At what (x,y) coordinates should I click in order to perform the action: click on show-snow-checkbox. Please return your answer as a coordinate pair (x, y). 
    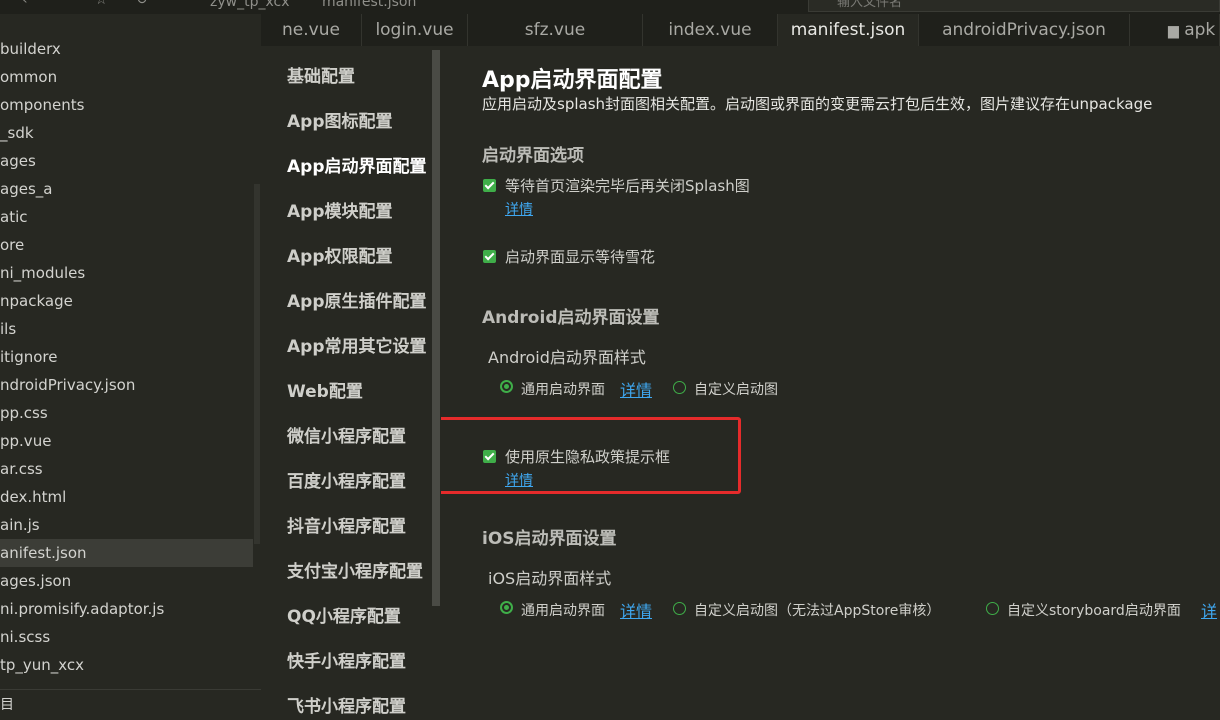
    Looking at the image, I should click on (489, 256).